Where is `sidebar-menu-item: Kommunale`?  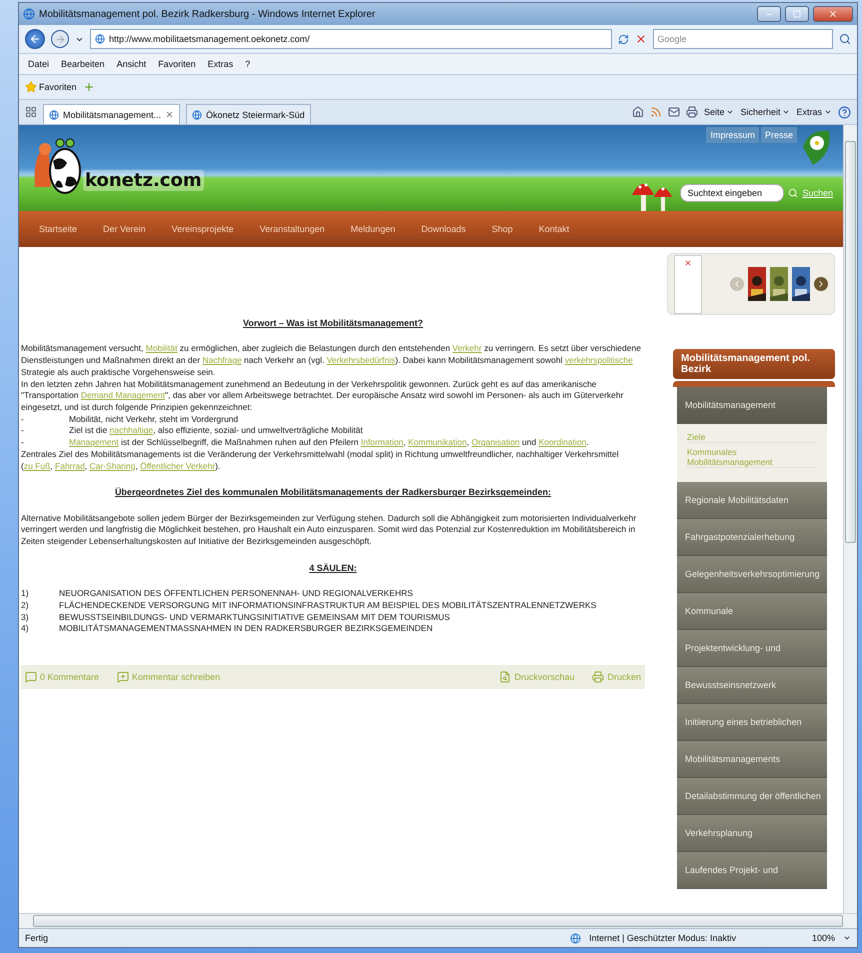 sidebar-menu-item: Kommunale is located at coordinates (752, 611).